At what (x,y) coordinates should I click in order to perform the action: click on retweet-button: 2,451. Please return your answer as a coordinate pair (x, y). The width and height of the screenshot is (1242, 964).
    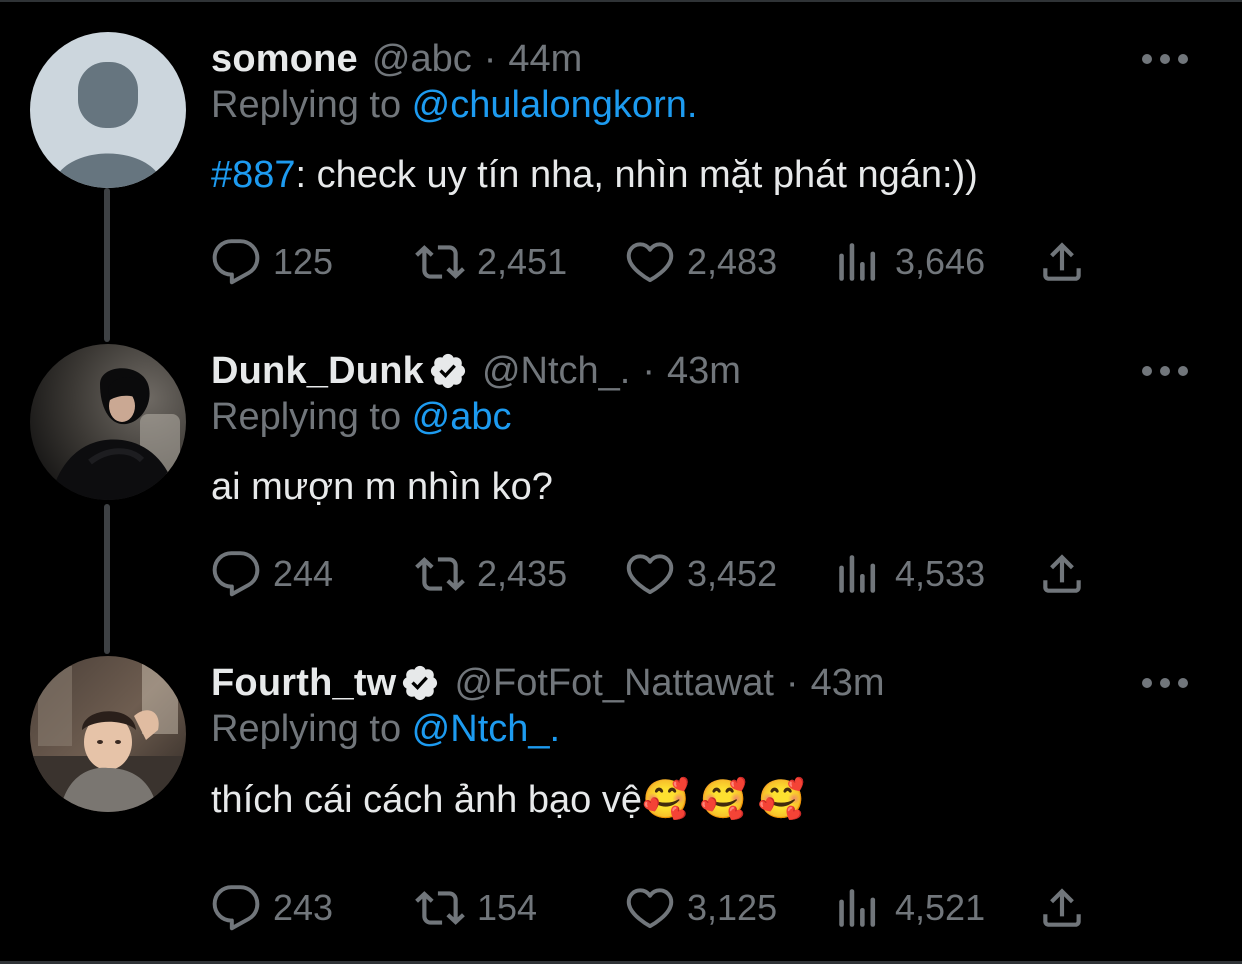
    Looking at the image, I should click on (491, 262).